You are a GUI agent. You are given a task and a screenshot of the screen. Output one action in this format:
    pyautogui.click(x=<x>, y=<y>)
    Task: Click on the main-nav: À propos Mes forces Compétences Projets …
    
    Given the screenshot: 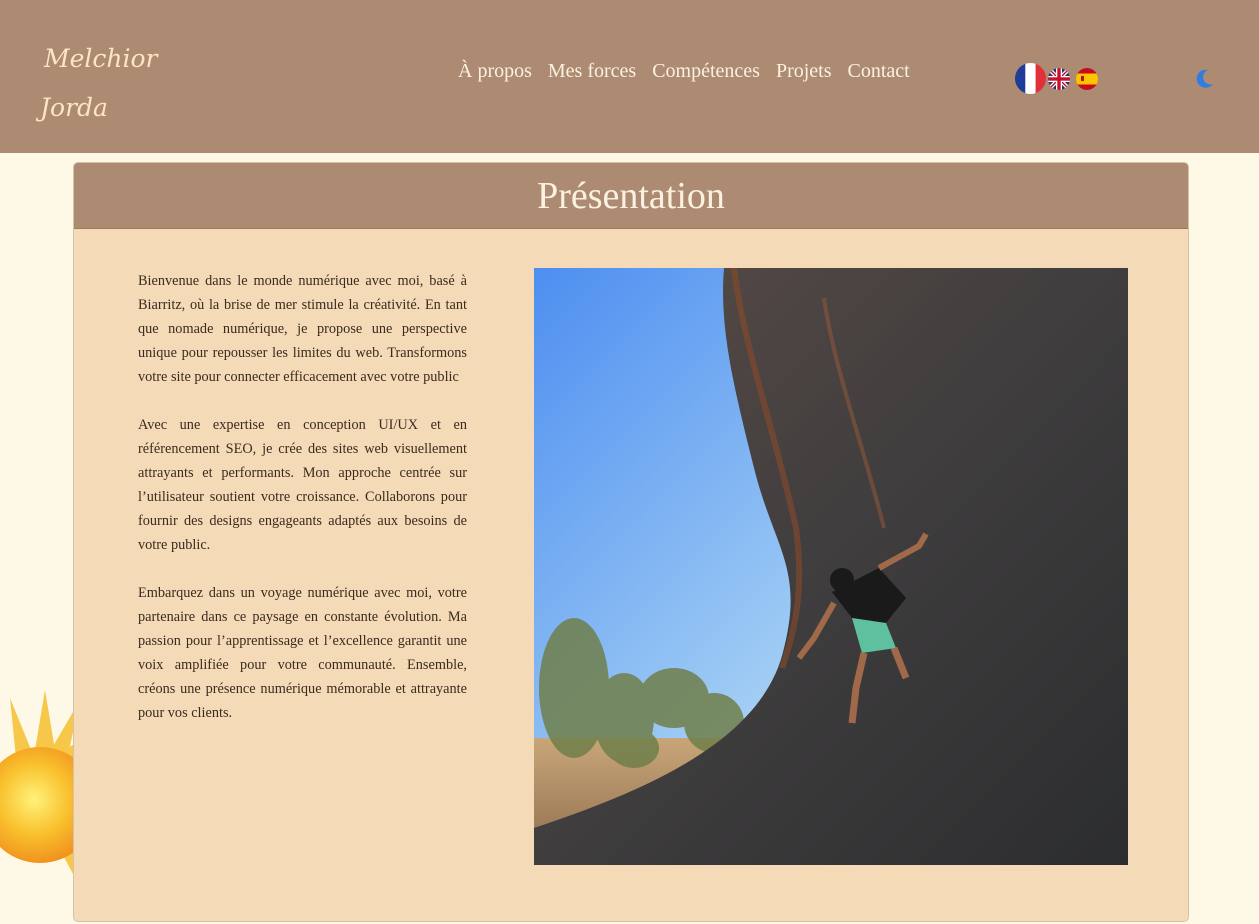 What is the action you would take?
    pyautogui.click(x=684, y=71)
    